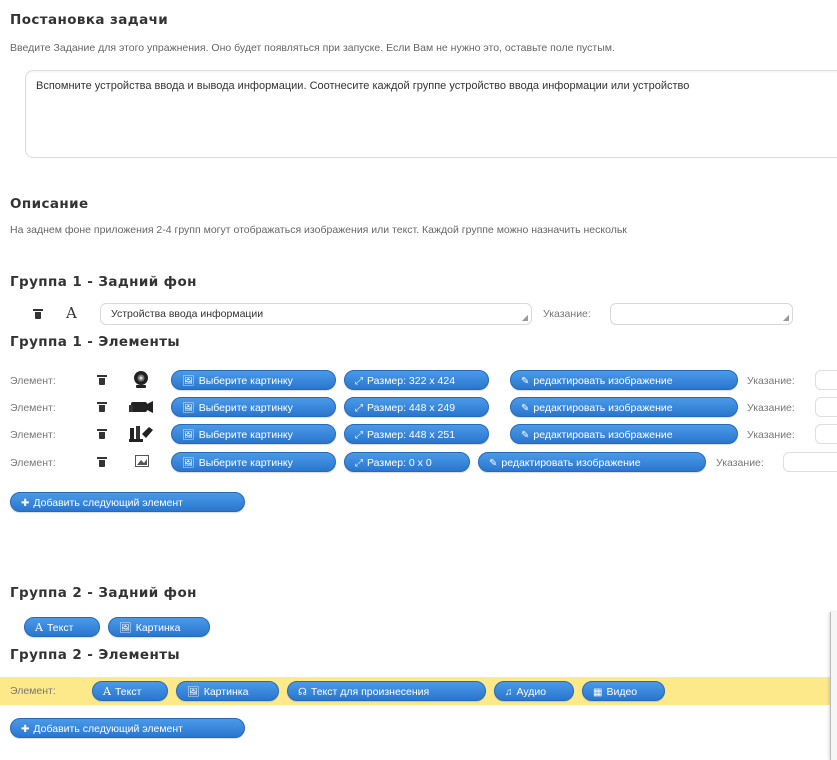 The height and width of the screenshot is (760, 837). I want to click on audio-button: ♫ Аудио, so click(534, 691).